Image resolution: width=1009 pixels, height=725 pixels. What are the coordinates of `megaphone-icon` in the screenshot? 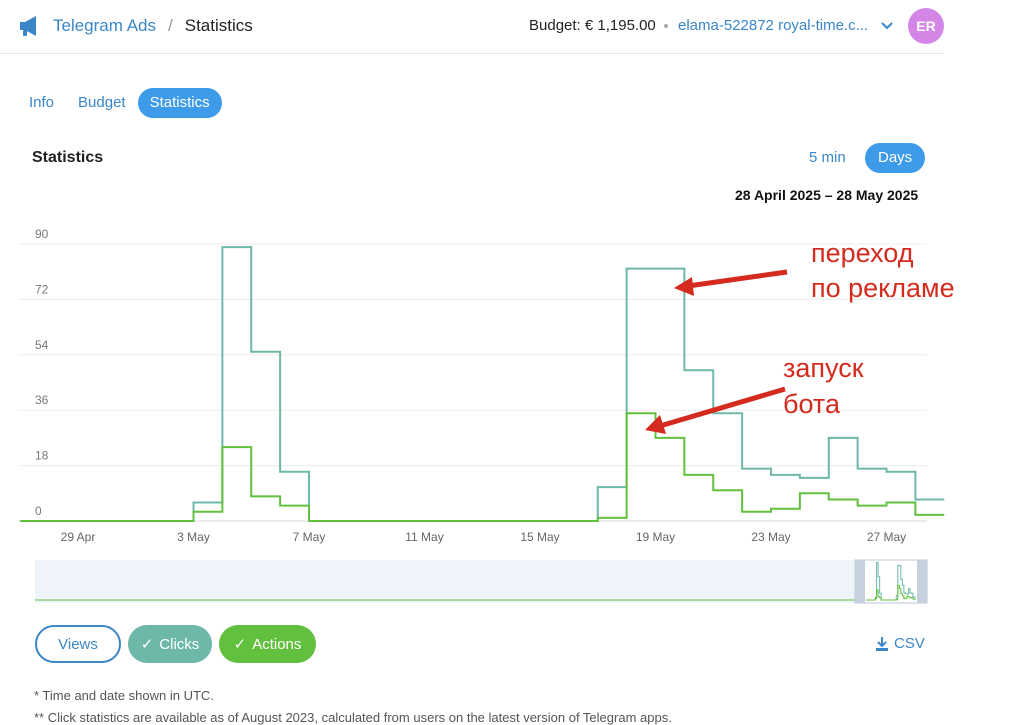 It's located at (28, 26).